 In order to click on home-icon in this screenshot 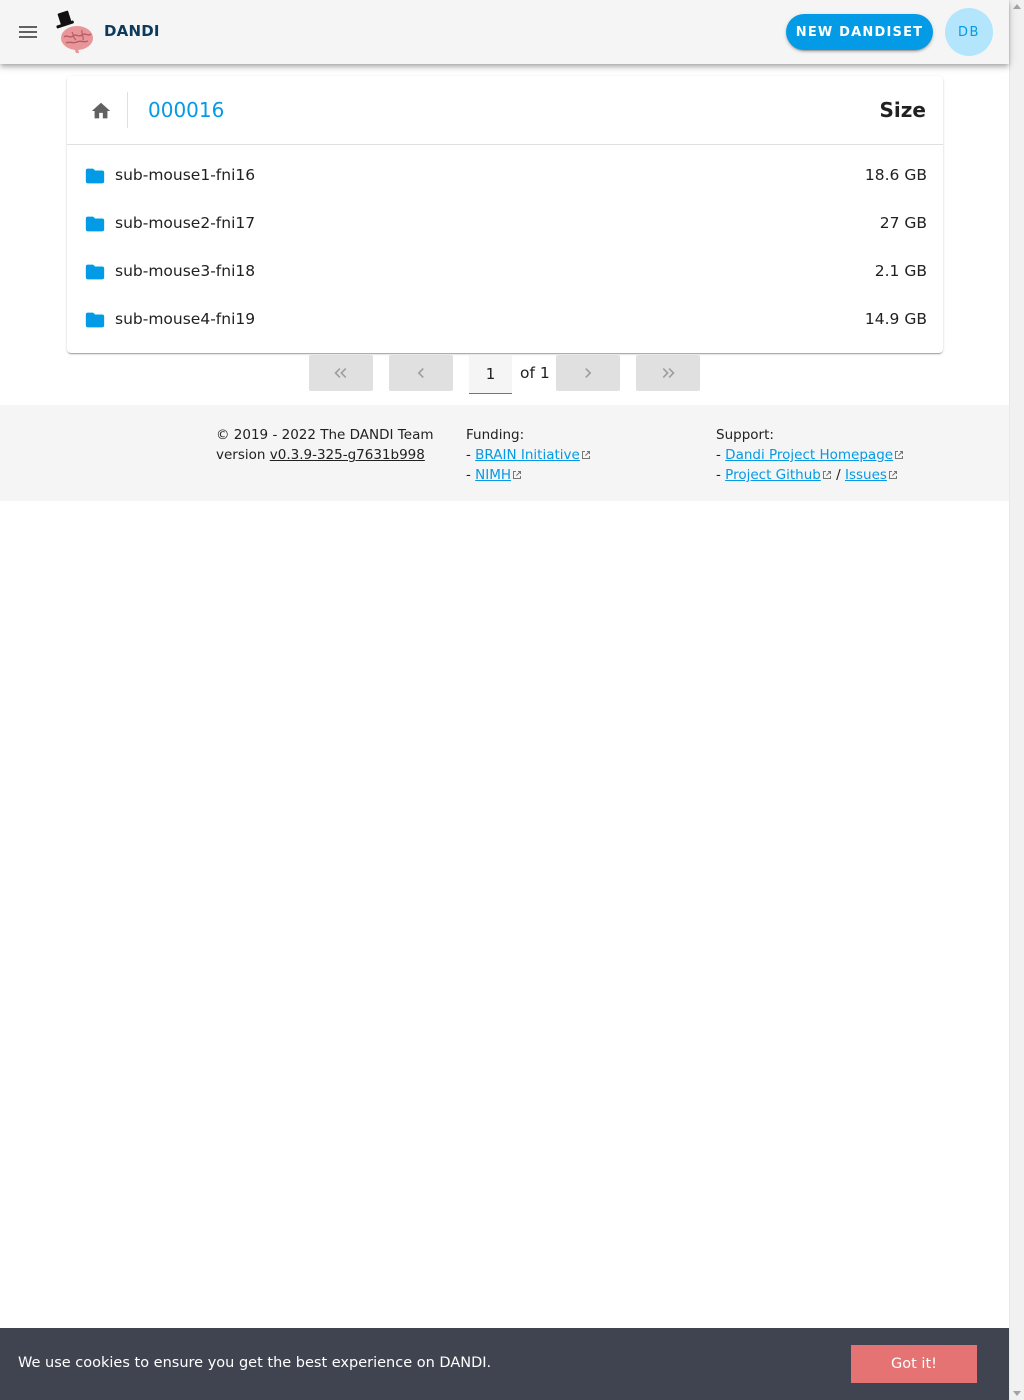, I will do `click(101, 110)`.